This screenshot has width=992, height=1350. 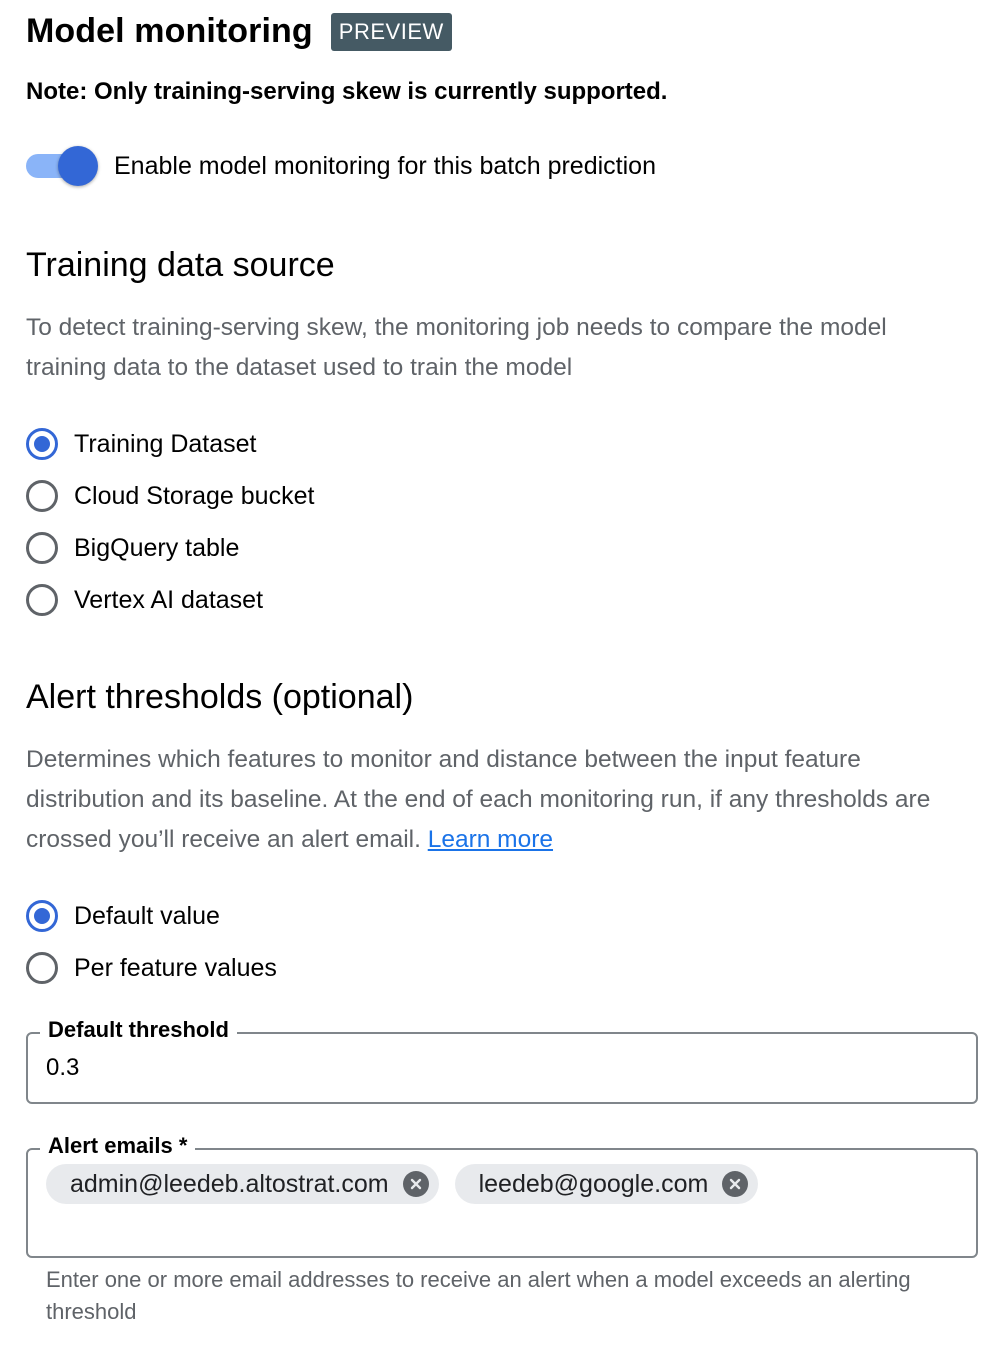 I want to click on radio-training-dataset: Training Dataset, so click(x=141, y=444).